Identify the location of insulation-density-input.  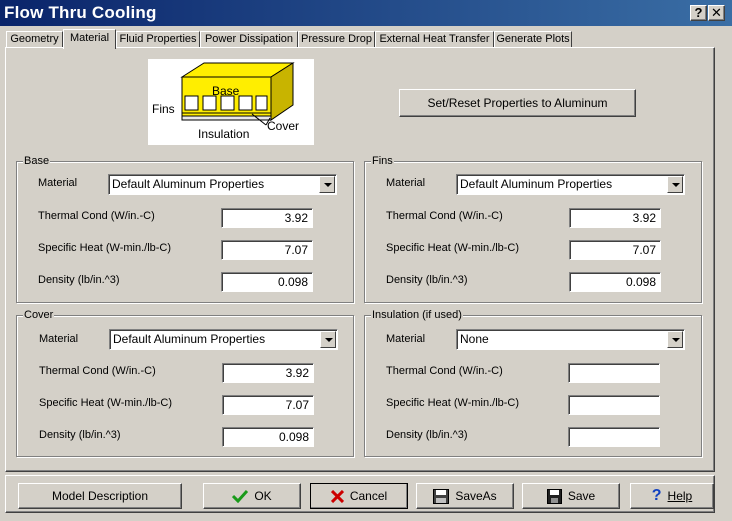
(614, 437).